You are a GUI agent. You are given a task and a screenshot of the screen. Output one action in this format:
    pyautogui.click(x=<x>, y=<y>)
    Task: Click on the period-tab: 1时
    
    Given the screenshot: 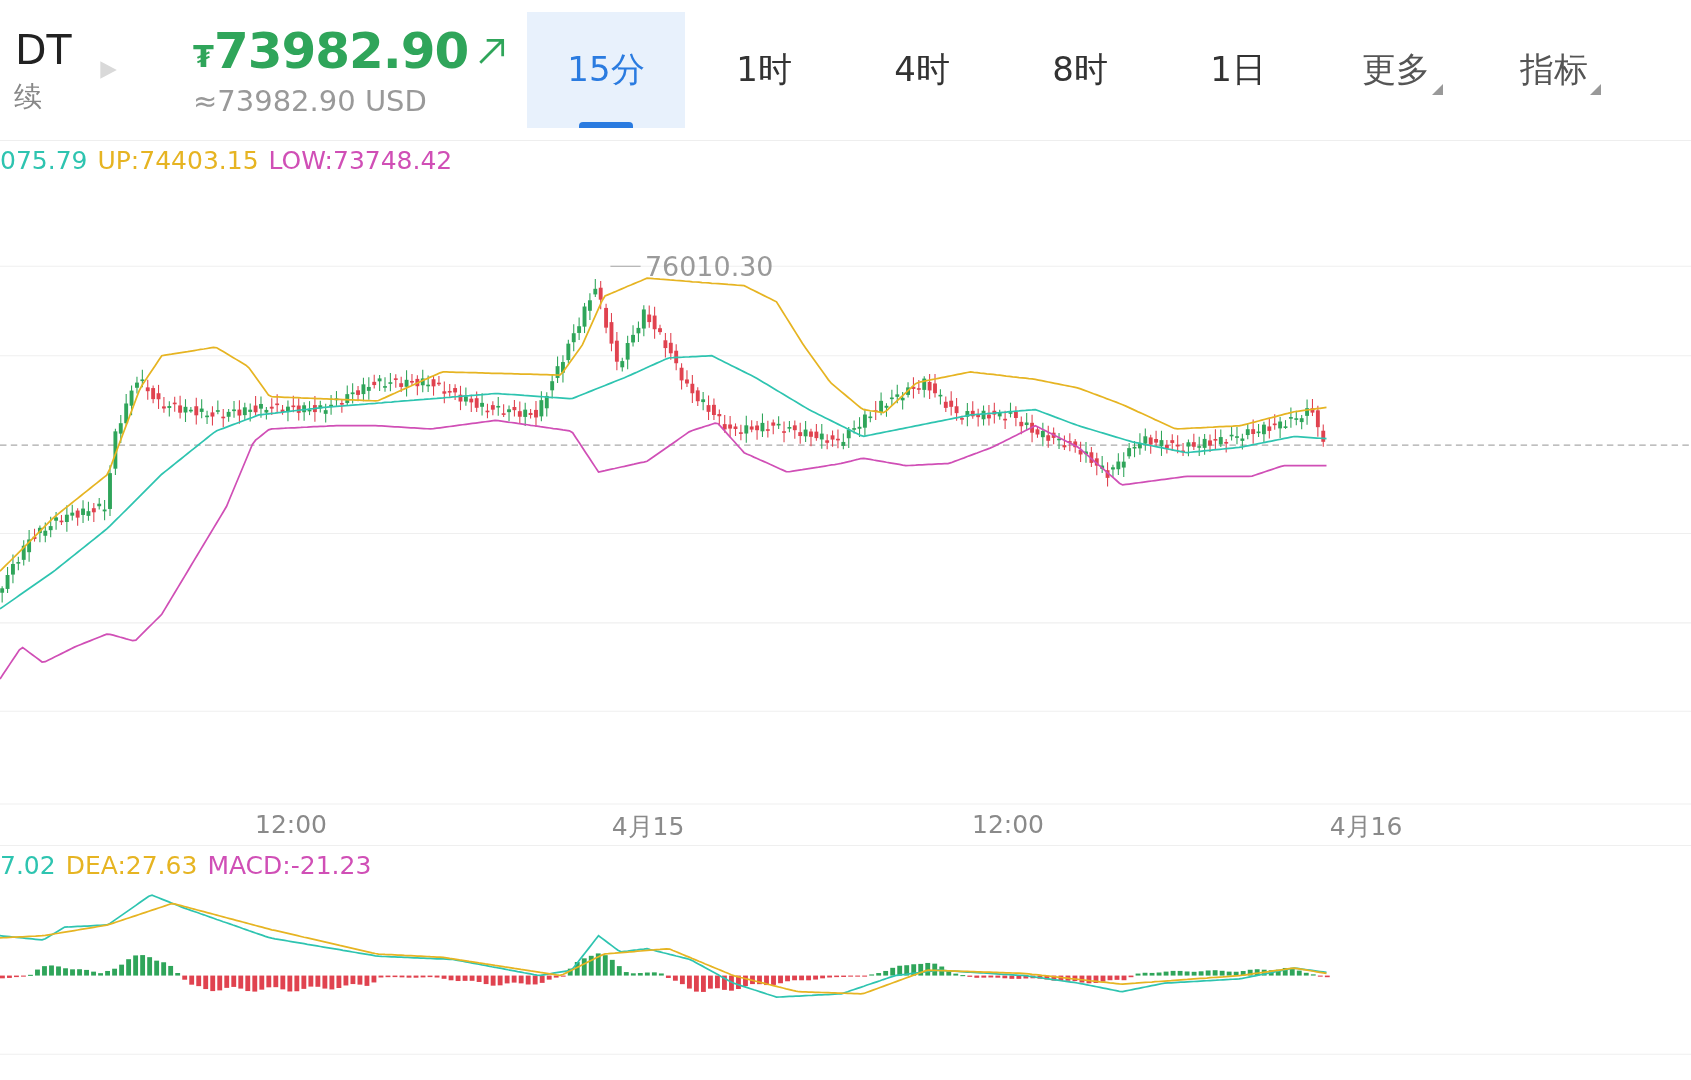 What is the action you would take?
    pyautogui.click(x=764, y=70)
    